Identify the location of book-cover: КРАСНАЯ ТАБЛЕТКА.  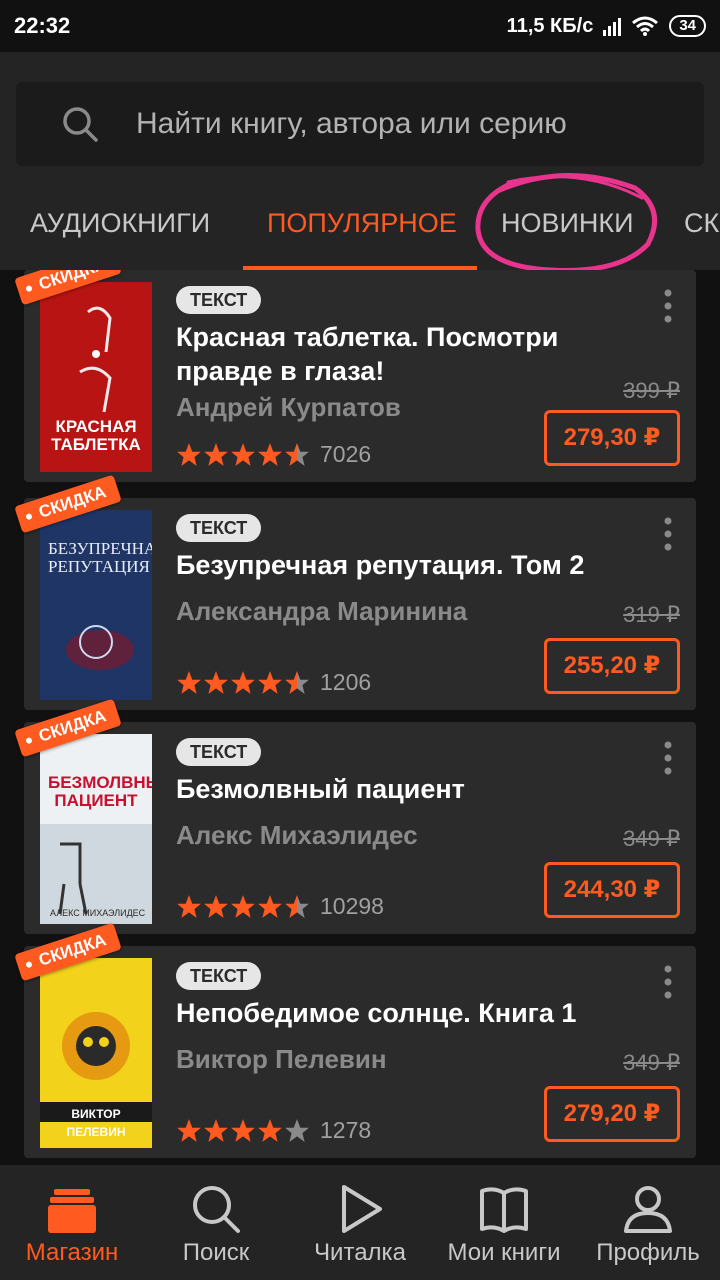
(96, 377).